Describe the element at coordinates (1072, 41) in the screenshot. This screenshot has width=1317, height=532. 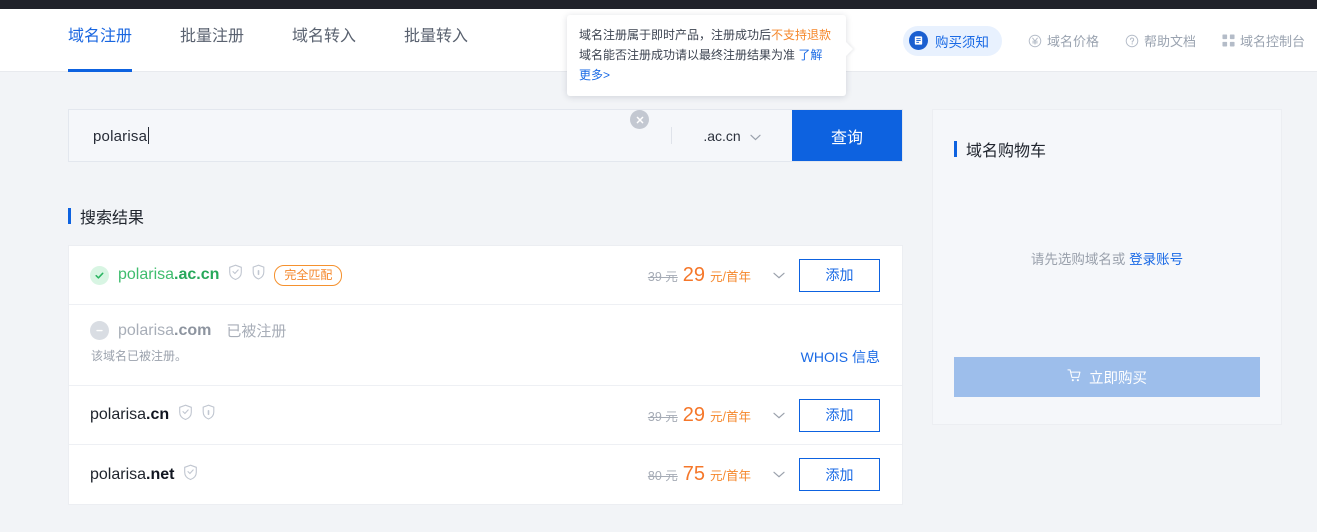
I see `nav-link-domain-price-label: 域名价格` at that location.